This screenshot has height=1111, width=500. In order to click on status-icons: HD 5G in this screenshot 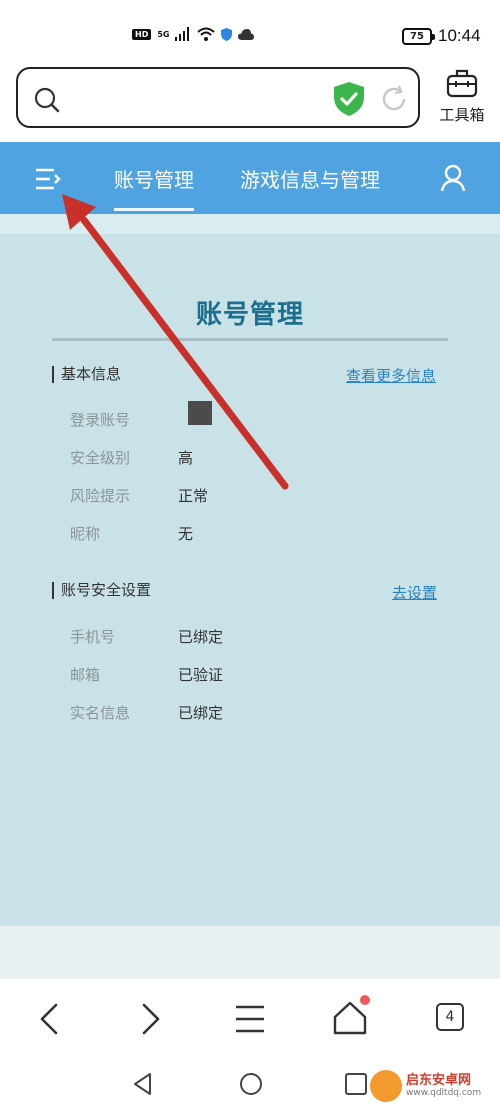, I will do `click(193, 34)`.